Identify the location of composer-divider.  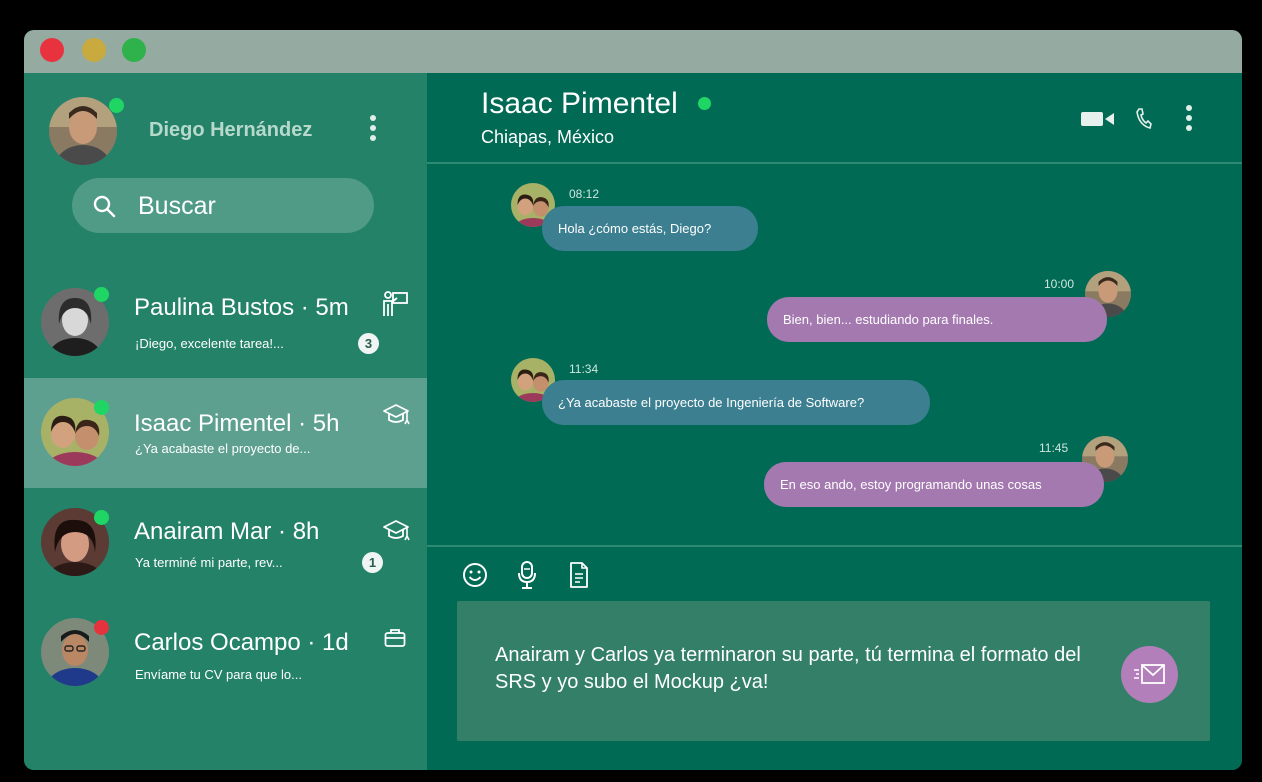
(834, 546).